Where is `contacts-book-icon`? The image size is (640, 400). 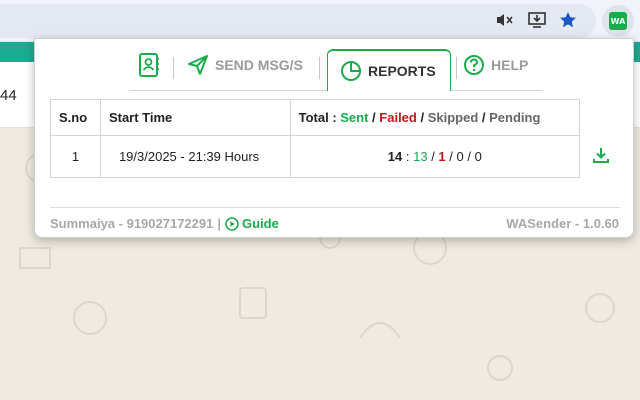
contacts-book-icon is located at coordinates (149, 65).